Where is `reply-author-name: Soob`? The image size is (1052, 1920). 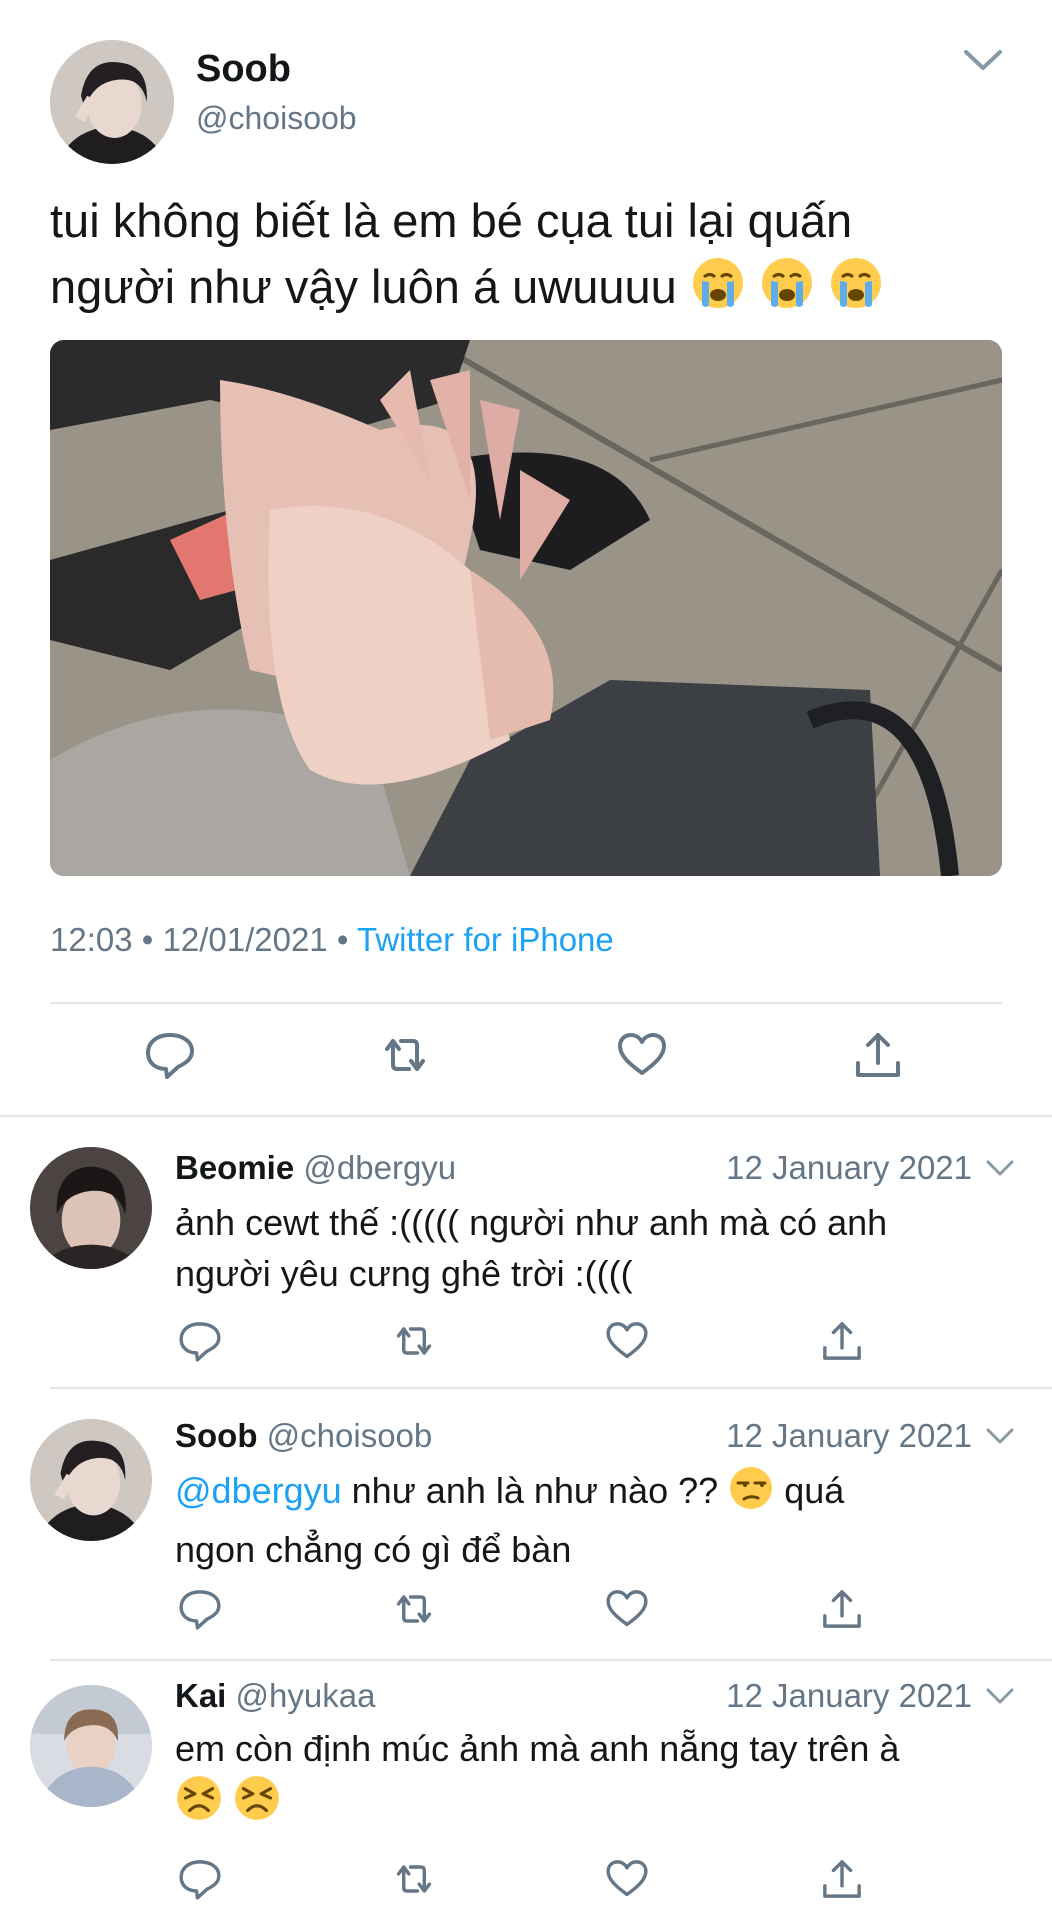 reply-author-name: Soob is located at coordinates (216, 1435).